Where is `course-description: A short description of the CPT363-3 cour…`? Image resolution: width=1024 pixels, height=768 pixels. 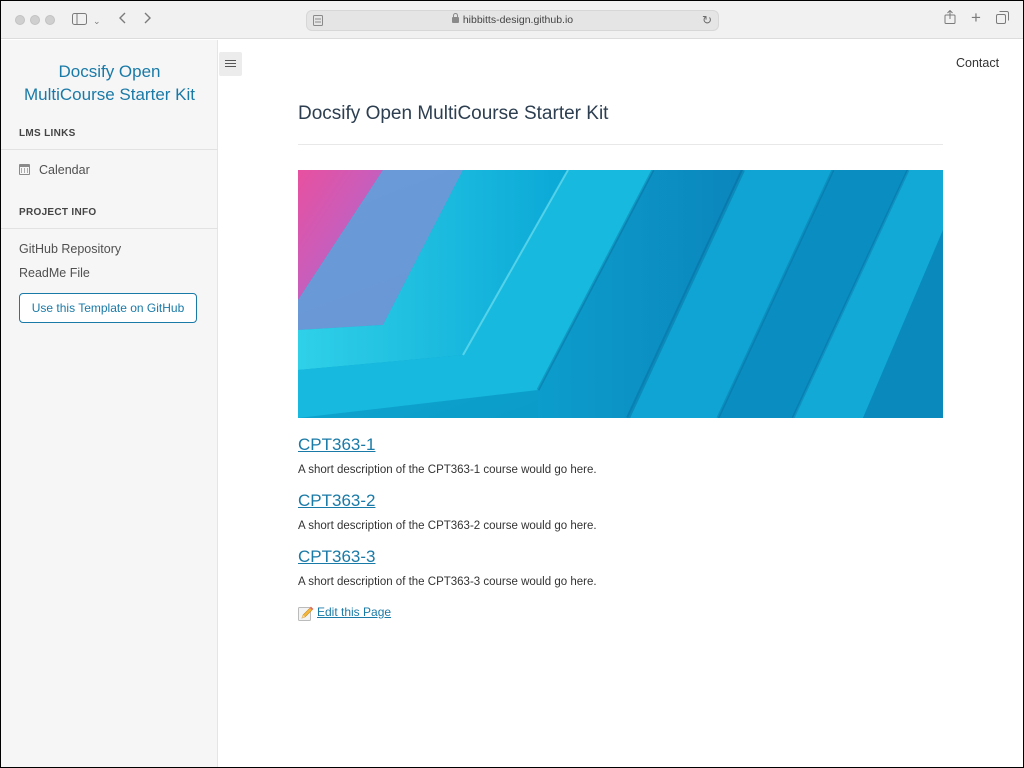
course-description: A short description of the CPT363-3 cour… is located at coordinates (447, 582).